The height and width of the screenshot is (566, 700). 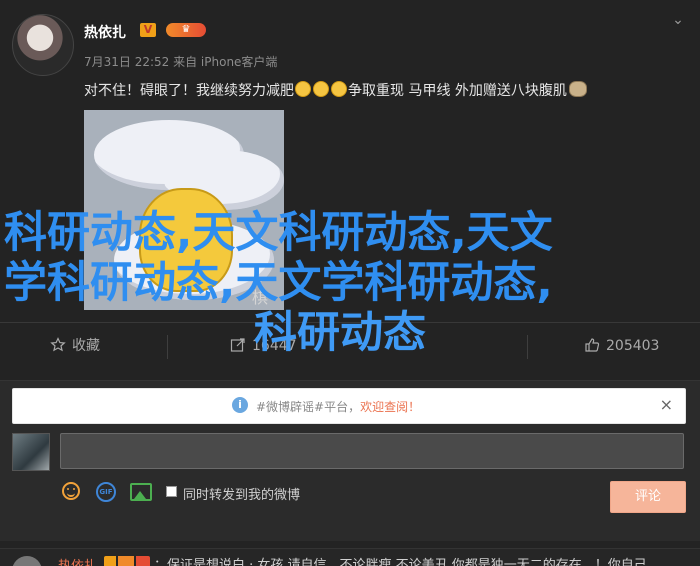 I want to click on image-icon, so click(x=141, y=492).